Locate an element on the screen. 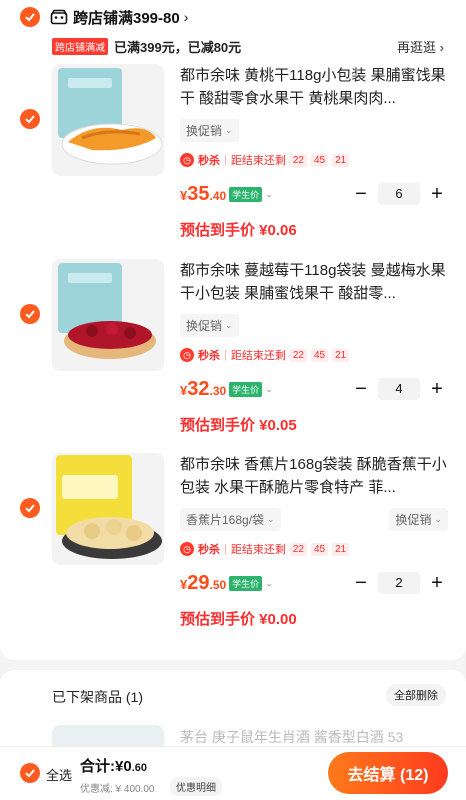 This screenshot has width=466, height=800. offshelf-heading: 已下架商品 (1) is located at coordinates (97, 697).